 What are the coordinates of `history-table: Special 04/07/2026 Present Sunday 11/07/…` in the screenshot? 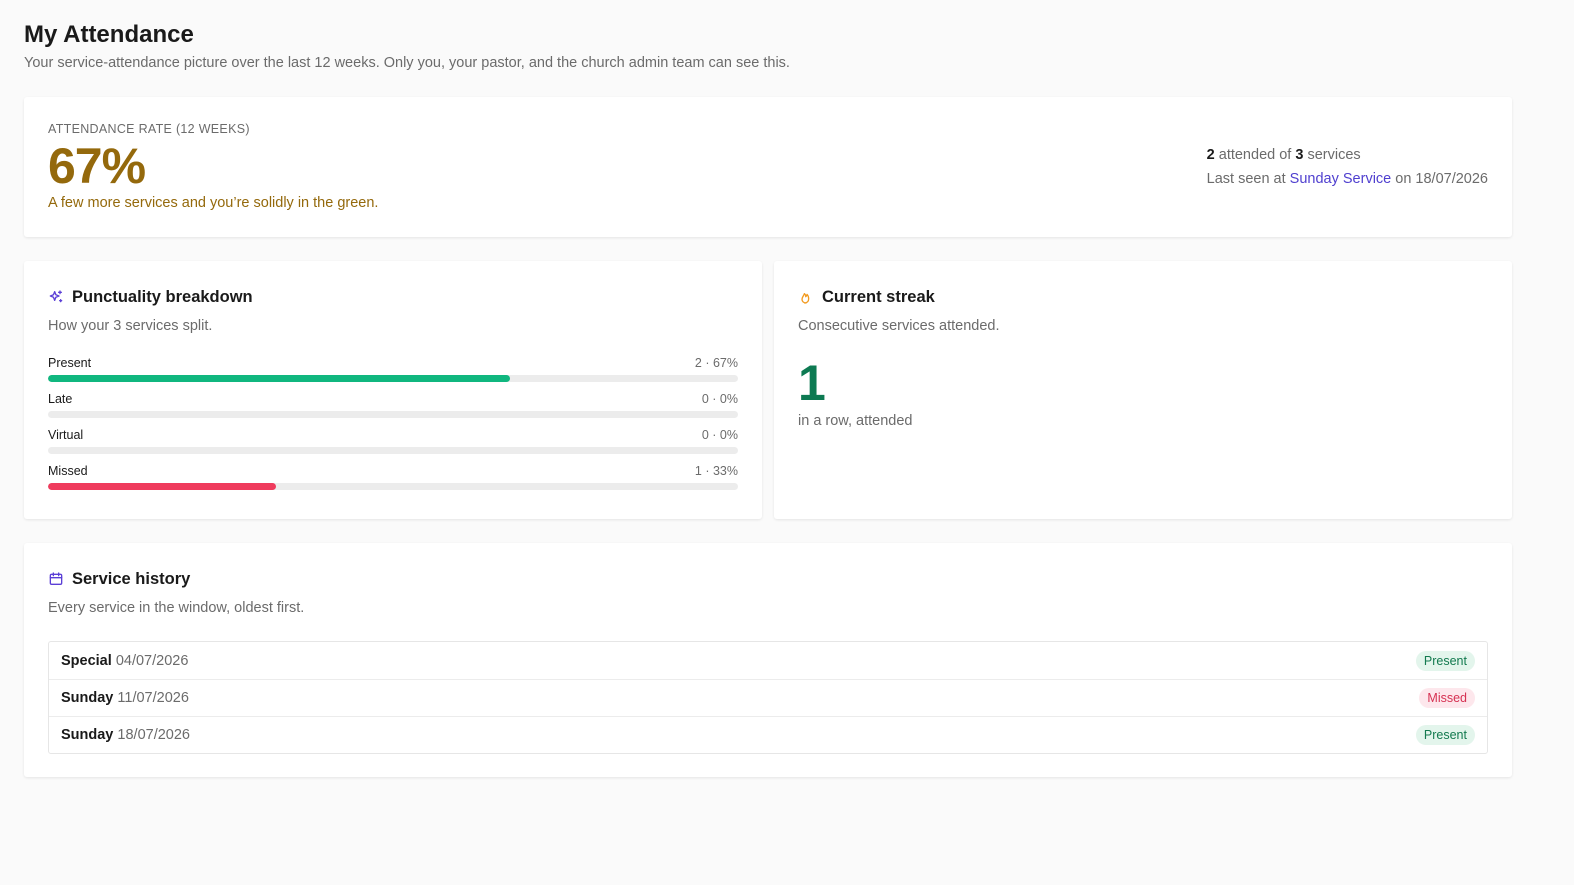 It's located at (768, 697).